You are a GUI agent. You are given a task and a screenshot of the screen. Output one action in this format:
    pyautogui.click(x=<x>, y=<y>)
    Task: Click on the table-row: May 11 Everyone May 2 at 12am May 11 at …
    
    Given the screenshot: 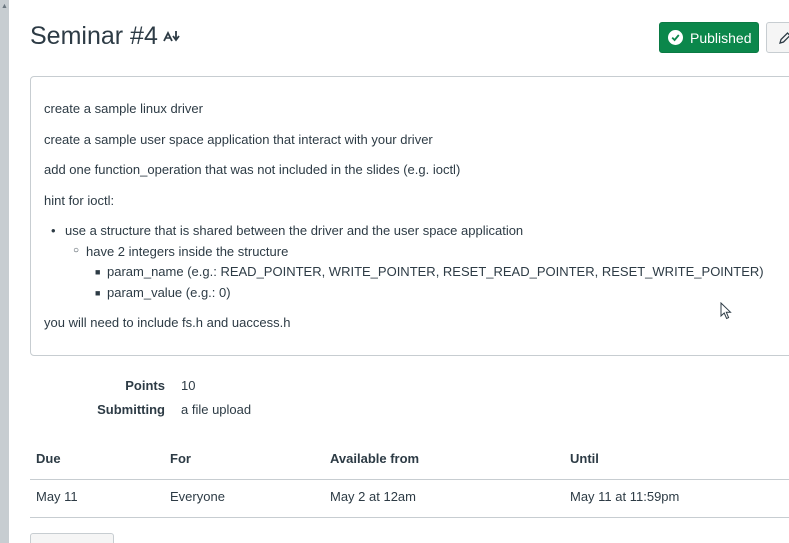 What is the action you would take?
    pyautogui.click(x=409, y=498)
    